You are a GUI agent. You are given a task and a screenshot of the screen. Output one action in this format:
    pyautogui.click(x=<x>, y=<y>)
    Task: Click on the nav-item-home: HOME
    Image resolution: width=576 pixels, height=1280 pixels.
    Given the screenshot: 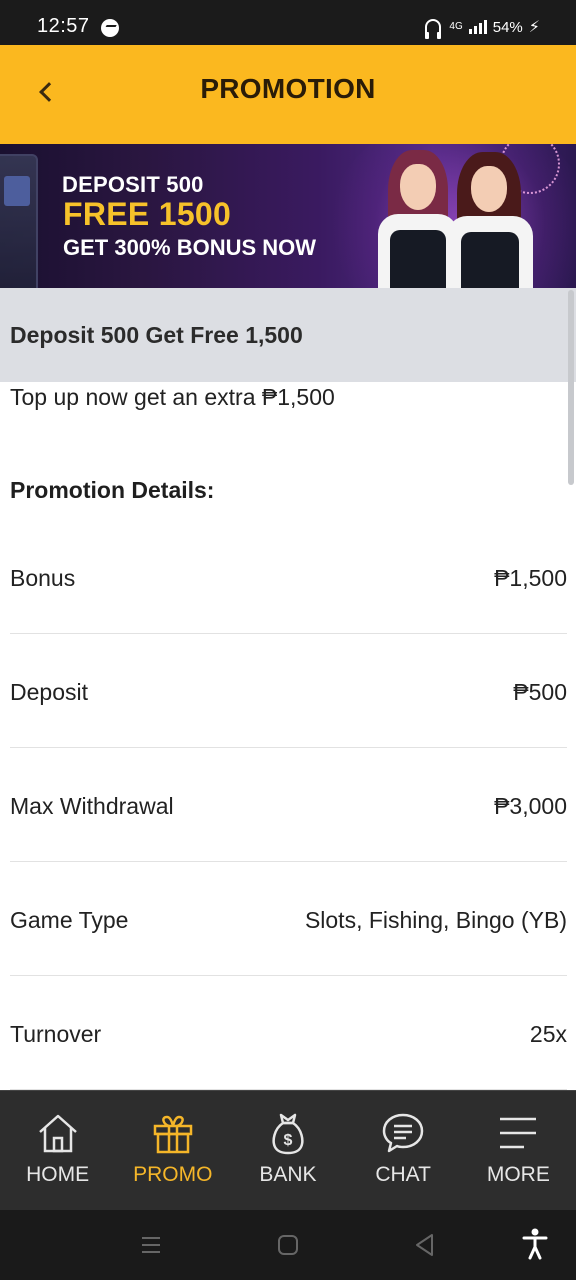 What is the action you would take?
    pyautogui.click(x=57, y=1151)
    